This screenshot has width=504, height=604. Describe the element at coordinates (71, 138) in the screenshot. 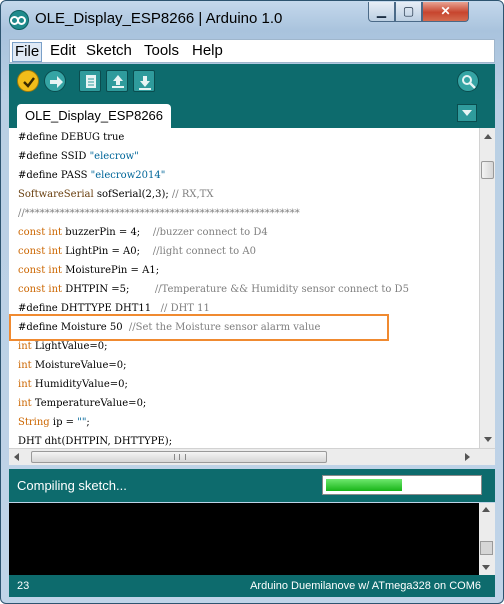

I see `code-line: #define DEBUG true` at that location.